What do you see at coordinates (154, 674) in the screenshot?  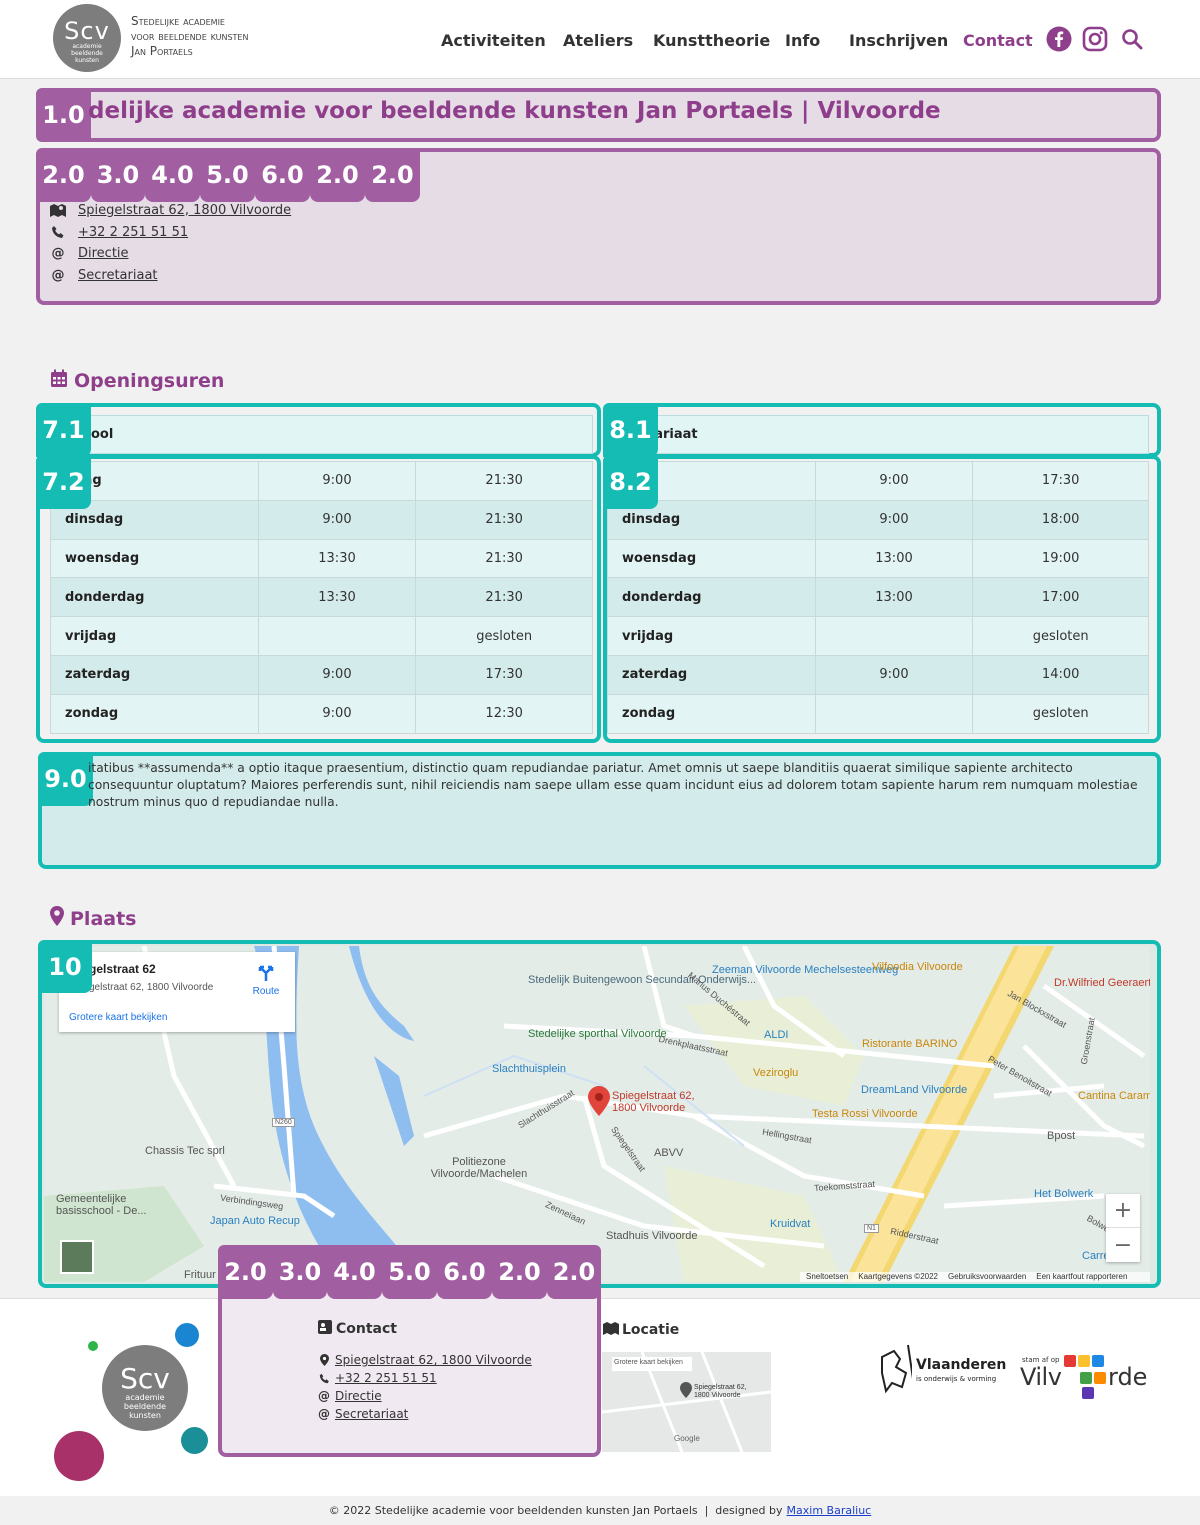 I see `school-day-cell: zaterdag` at bounding box center [154, 674].